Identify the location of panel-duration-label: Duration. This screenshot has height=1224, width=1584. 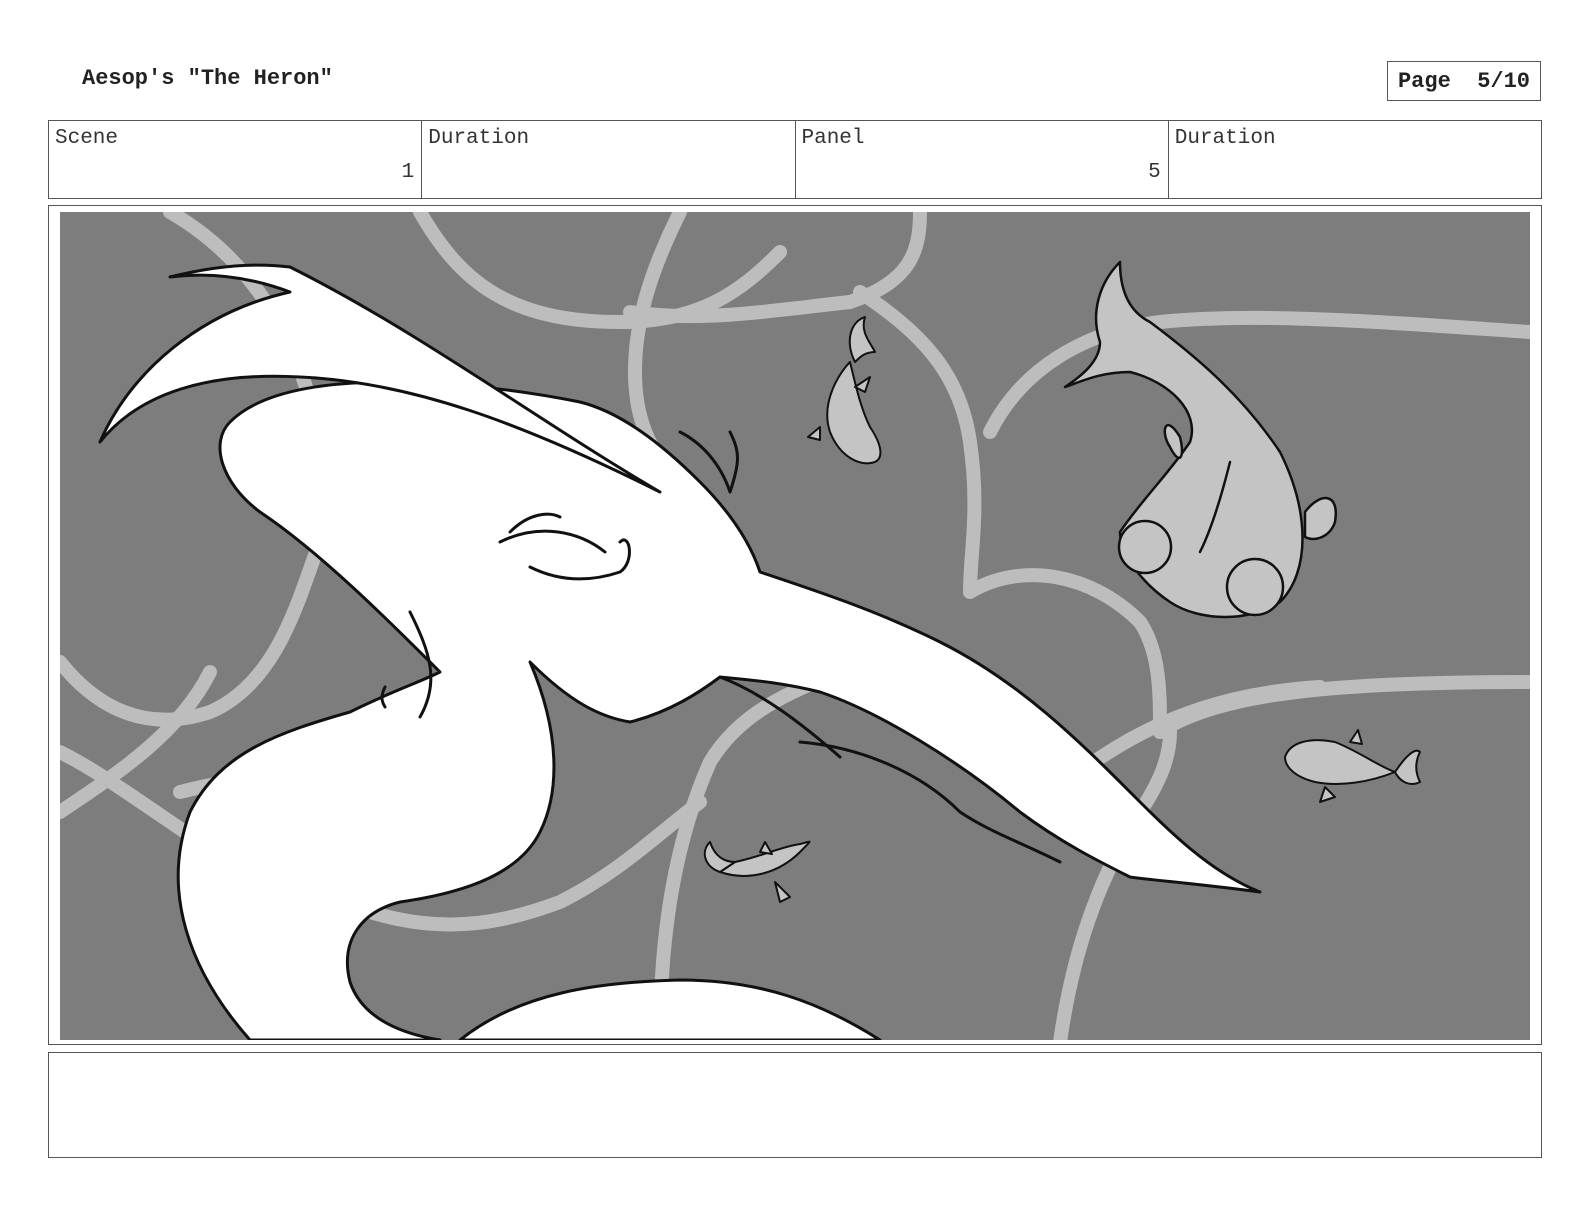
(1225, 138).